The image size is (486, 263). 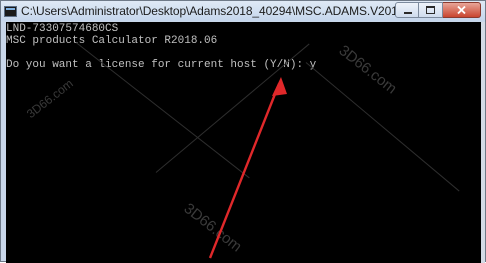 I want to click on minimize-button, so click(x=407, y=10).